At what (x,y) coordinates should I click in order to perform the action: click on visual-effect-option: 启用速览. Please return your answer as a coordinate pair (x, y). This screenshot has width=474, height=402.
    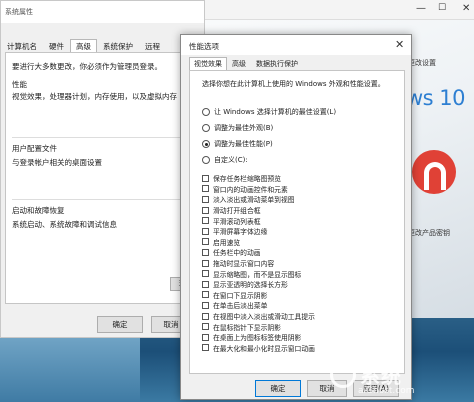
    Looking at the image, I should click on (300, 242).